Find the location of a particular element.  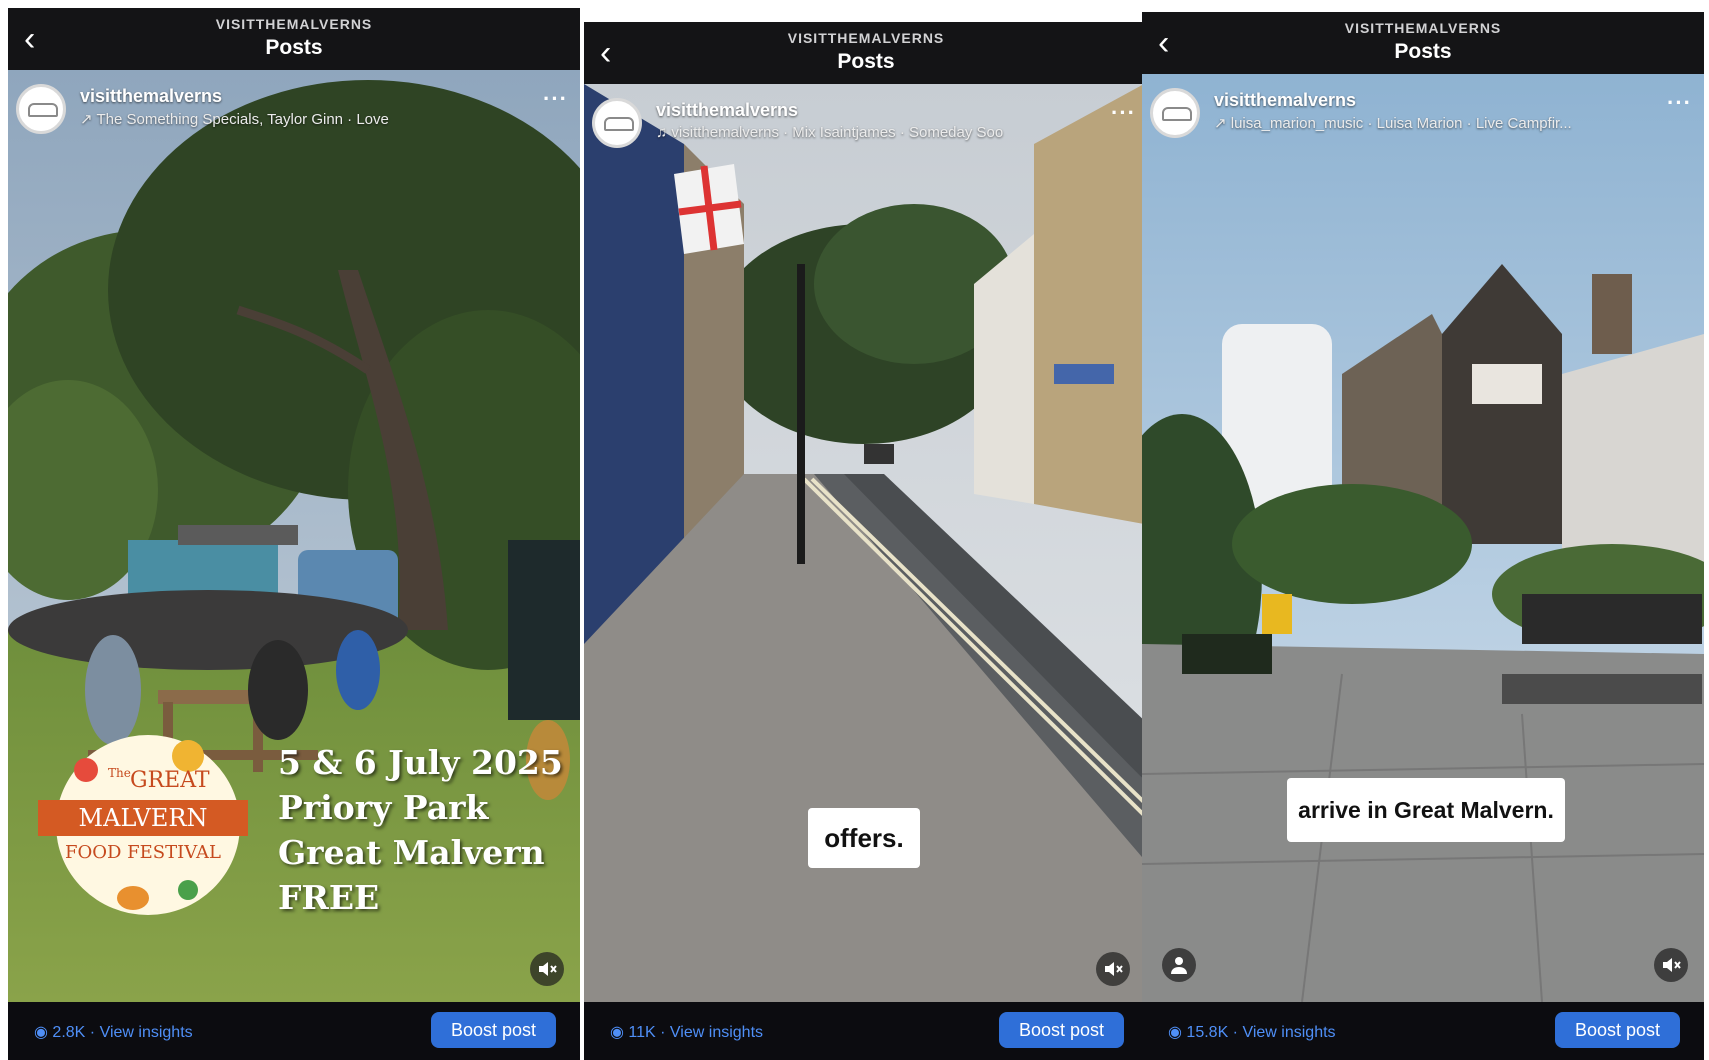

insights-row: ◉ 2.8K · View insights is located at coordinates (113, 1032).